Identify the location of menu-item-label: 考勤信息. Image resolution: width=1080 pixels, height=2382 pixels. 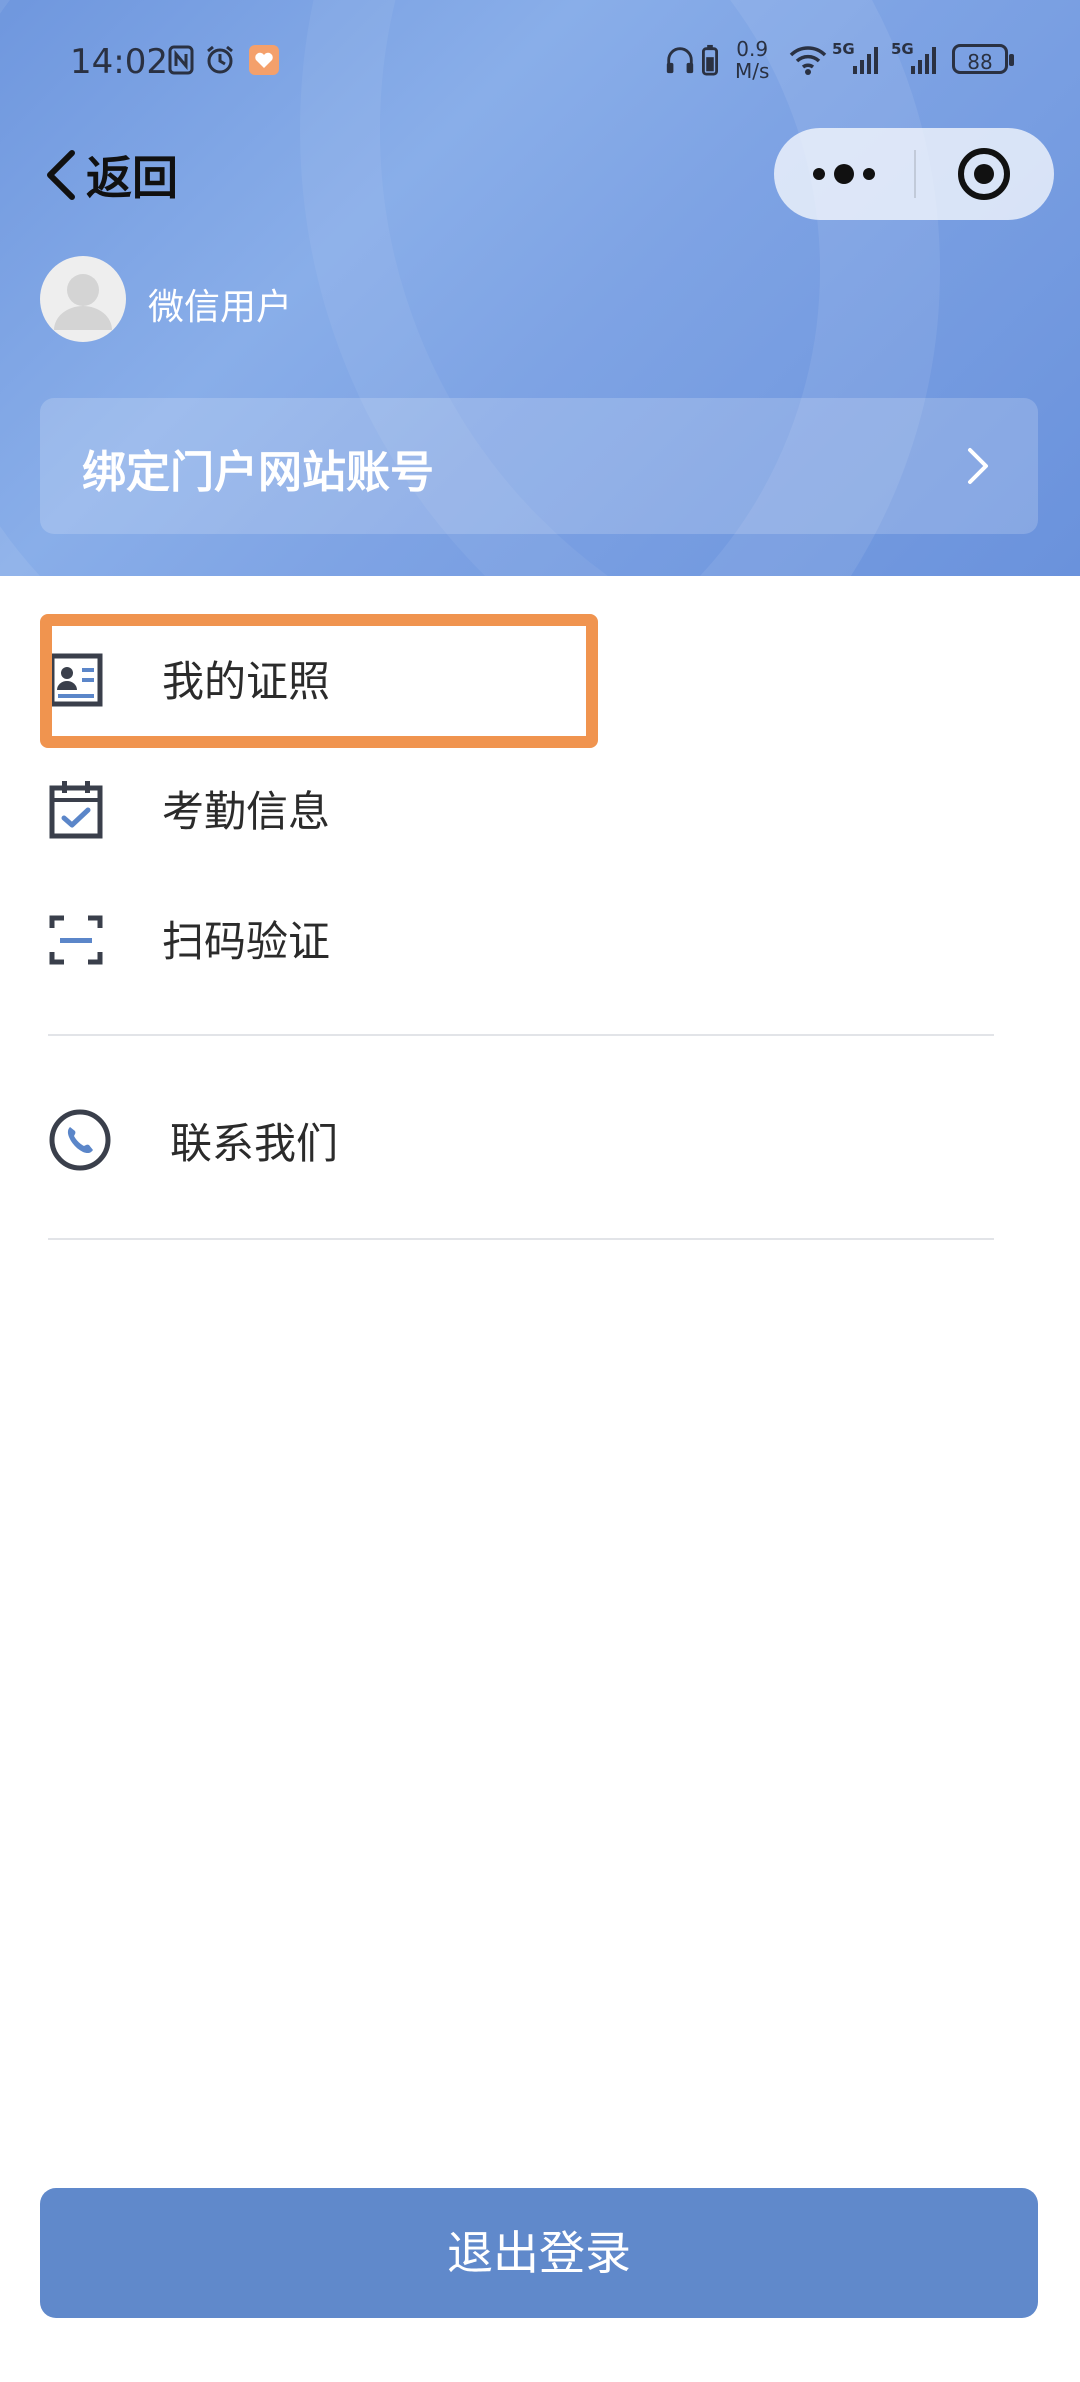
(246, 811).